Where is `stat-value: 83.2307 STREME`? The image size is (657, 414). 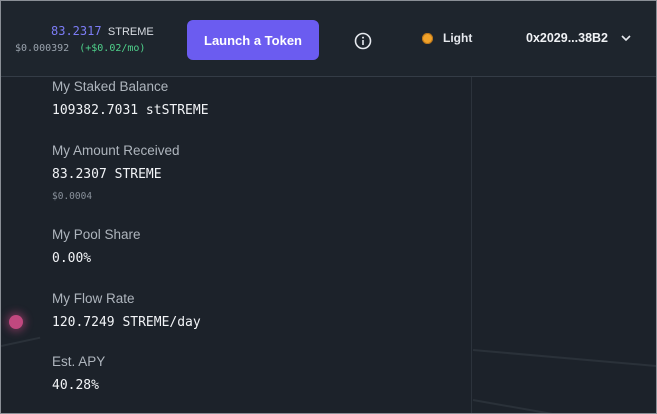
stat-value: 83.2307 STREME is located at coordinates (107, 174).